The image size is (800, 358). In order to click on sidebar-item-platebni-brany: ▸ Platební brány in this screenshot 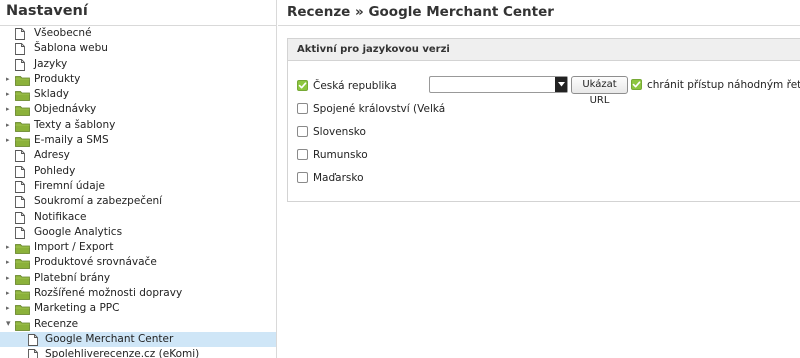, I will do `click(138, 278)`.